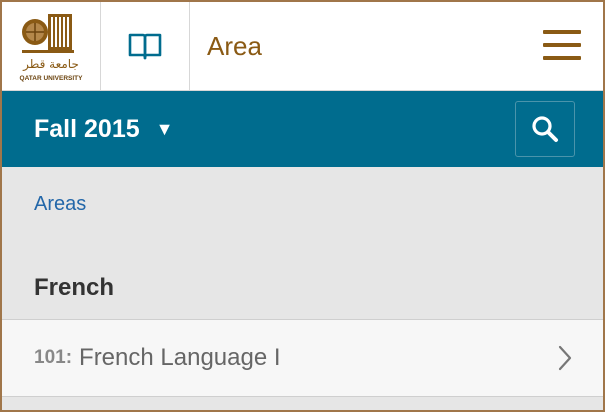 The height and width of the screenshot is (412, 605). I want to click on course-text: 101: French Language I, so click(157, 358).